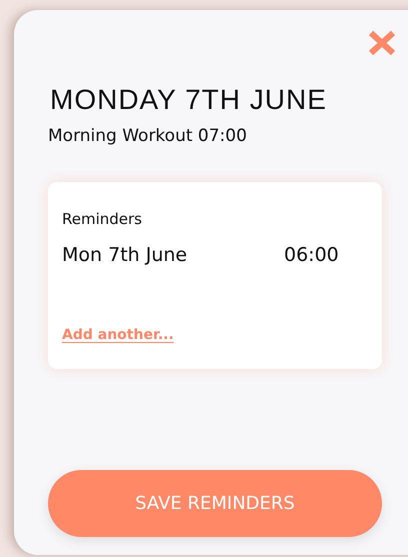  Describe the element at coordinates (382, 43) in the screenshot. I see `close-icon` at that location.